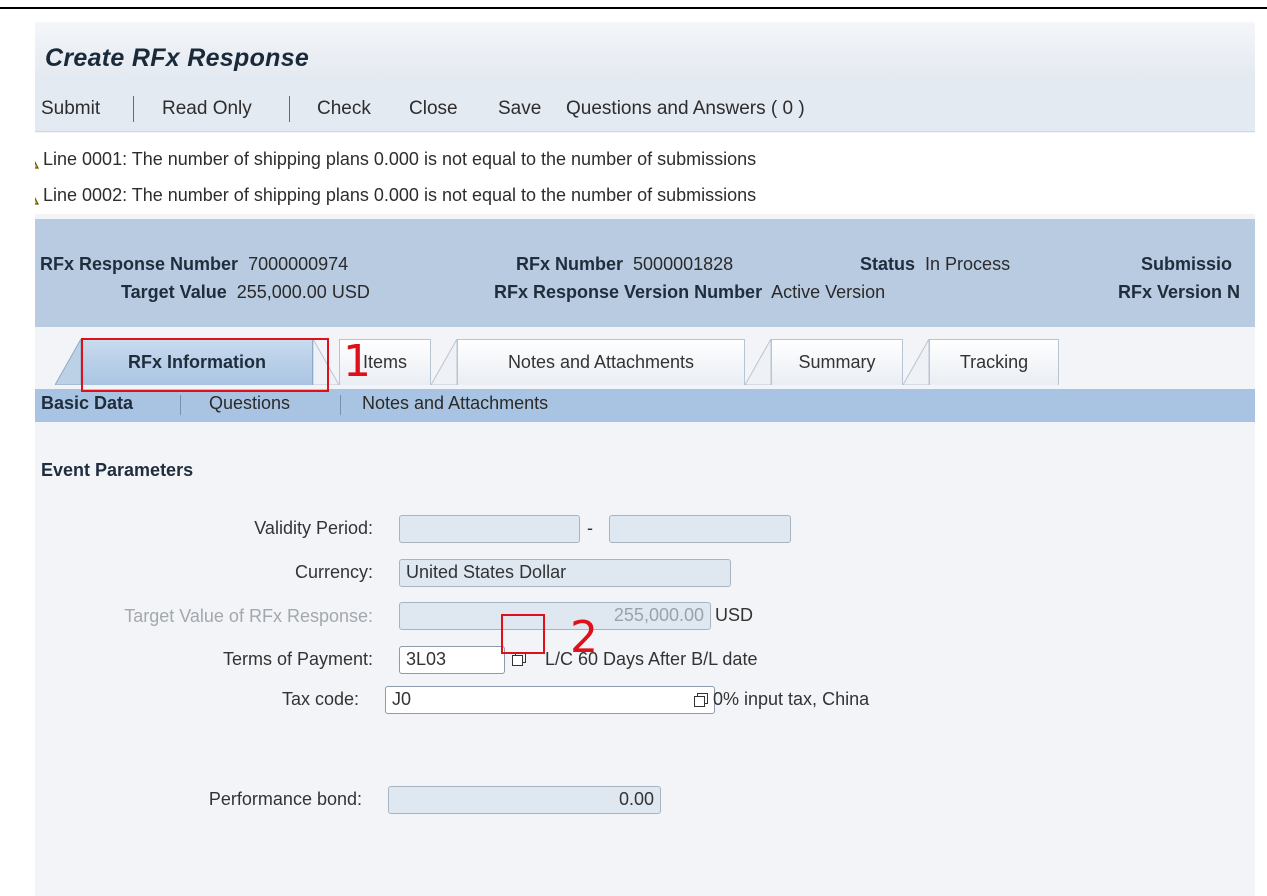 This screenshot has width=1267, height=896. Describe the element at coordinates (628, 292) in the screenshot. I see `version-number-label: RFx Response Version Number` at that location.